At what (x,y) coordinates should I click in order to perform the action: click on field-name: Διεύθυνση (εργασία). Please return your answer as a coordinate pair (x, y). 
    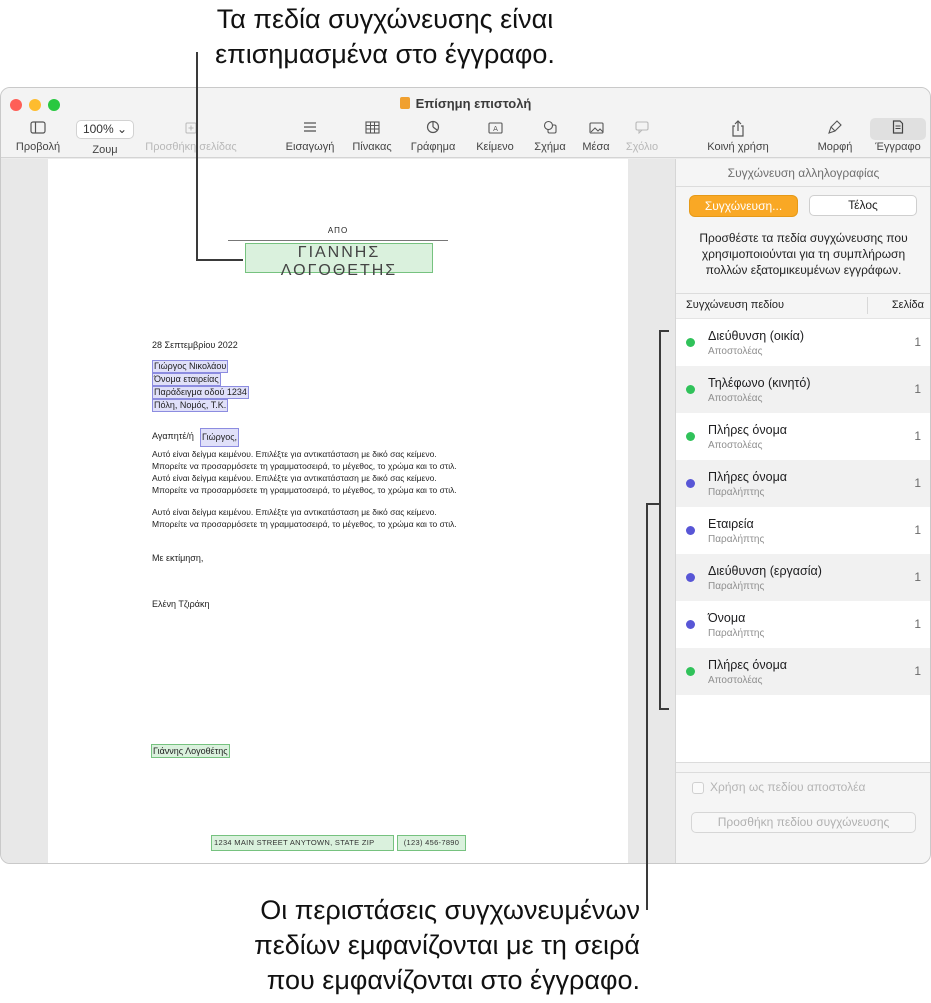
    Looking at the image, I should click on (765, 571).